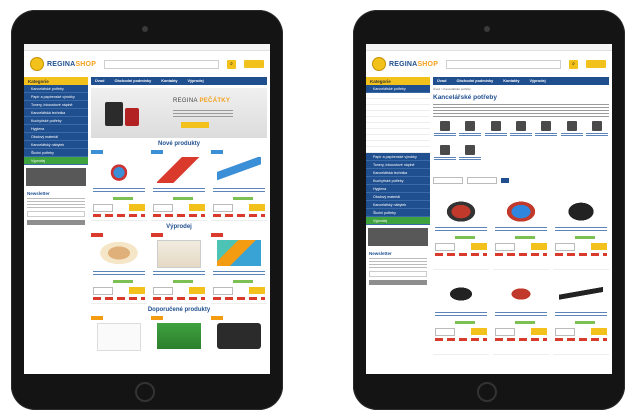 The height and width of the screenshot is (416, 636). What do you see at coordinates (119, 273) in the screenshot?
I see `product-name` at bounding box center [119, 273].